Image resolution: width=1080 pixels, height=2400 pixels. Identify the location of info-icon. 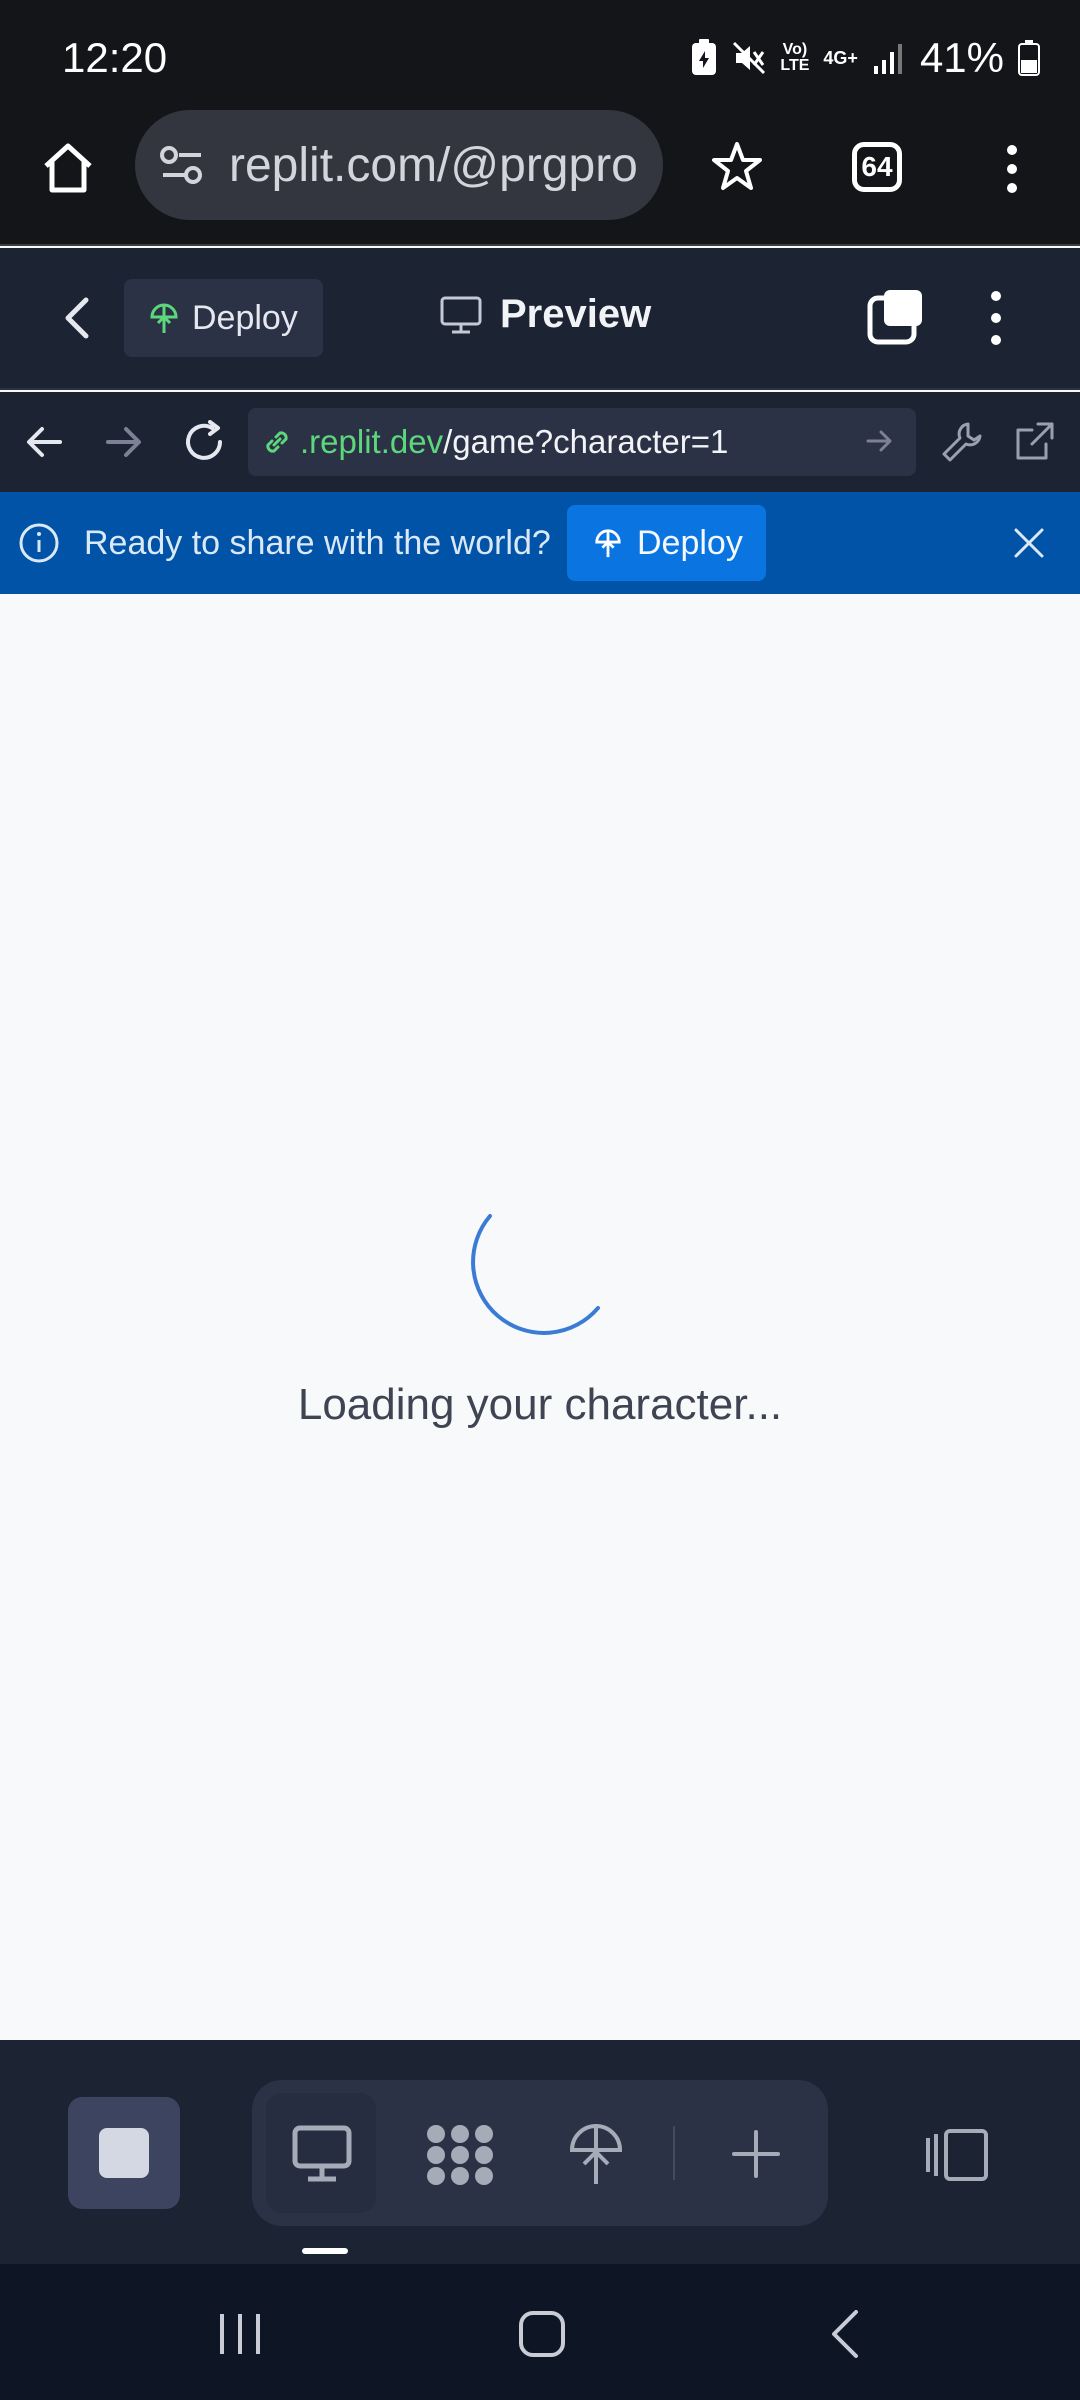
(39, 543).